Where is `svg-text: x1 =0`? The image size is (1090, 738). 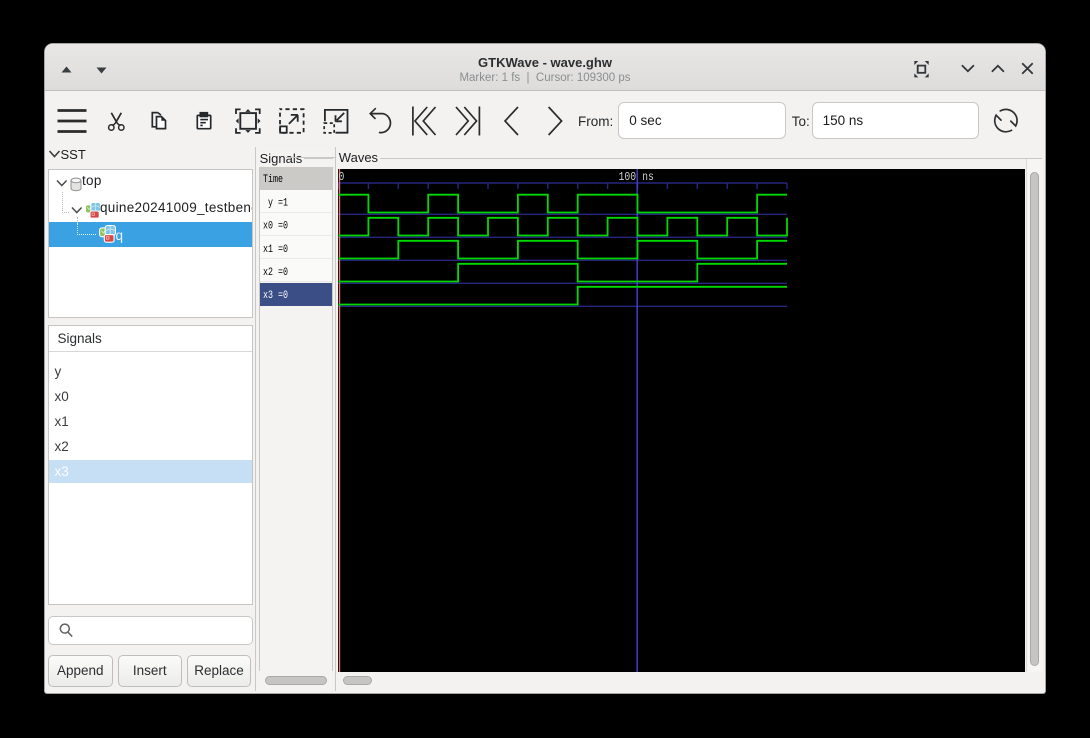 svg-text: x1 =0 is located at coordinates (275, 249).